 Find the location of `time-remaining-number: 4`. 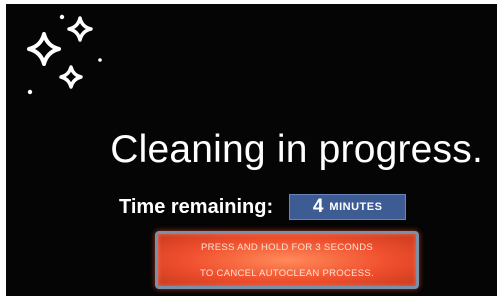

time-remaining-number: 4 is located at coordinates (318, 206).